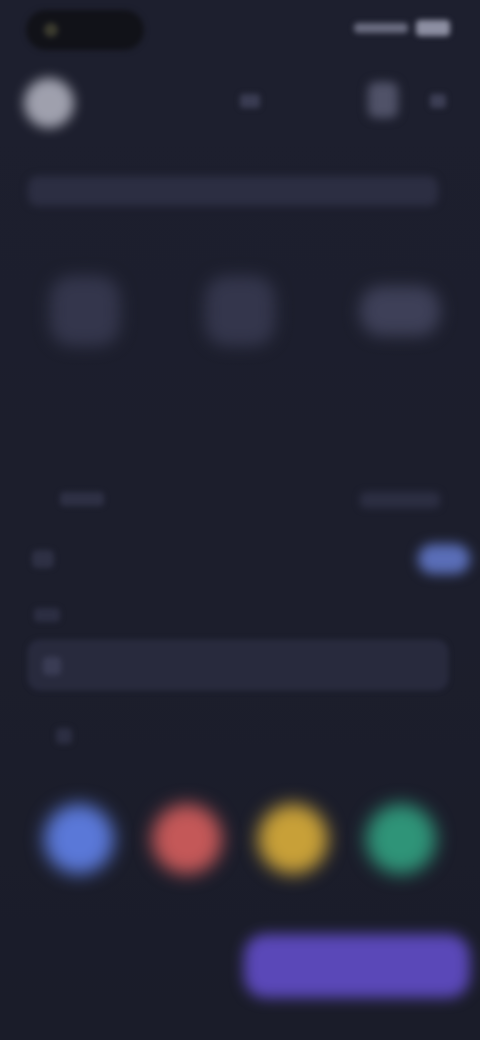 This screenshot has height=1040, width=480. What do you see at coordinates (64, 736) in the screenshot?
I see `checkbox` at bounding box center [64, 736].